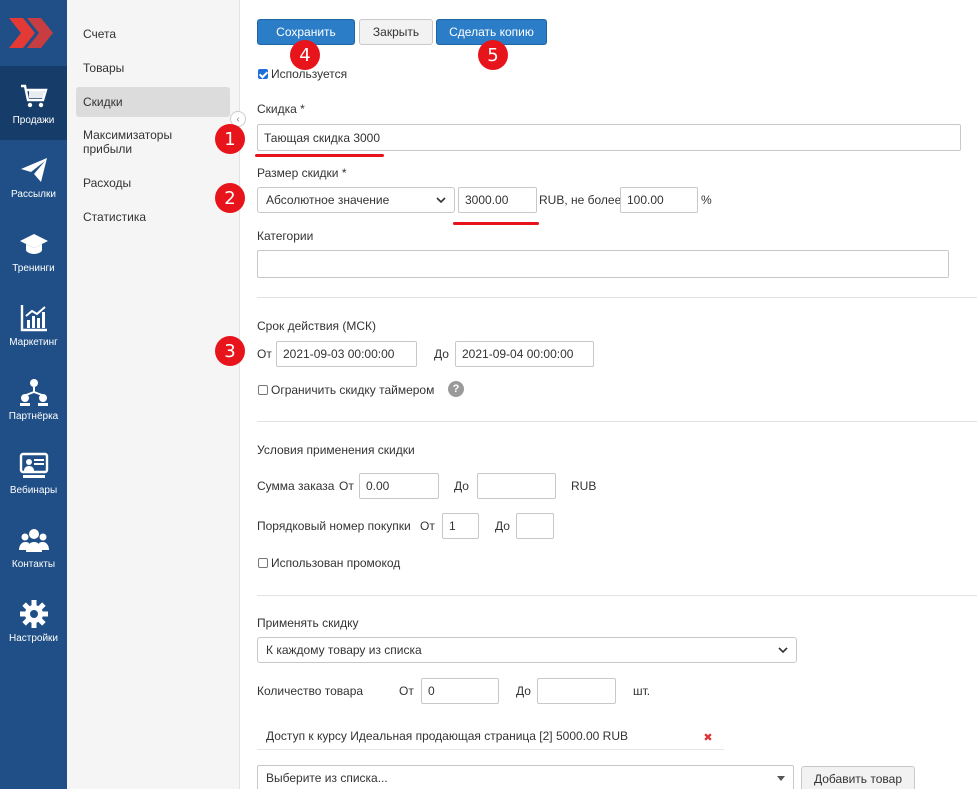 This screenshot has width=979, height=789. Describe the element at coordinates (460, 526) in the screenshot. I see `order-number-from-input: 1` at that location.